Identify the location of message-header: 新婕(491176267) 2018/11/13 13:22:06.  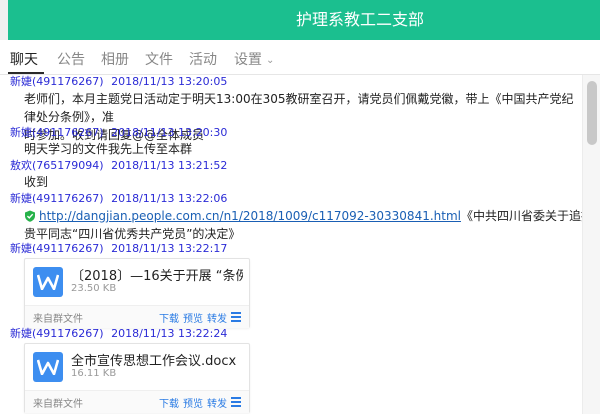
(118, 199).